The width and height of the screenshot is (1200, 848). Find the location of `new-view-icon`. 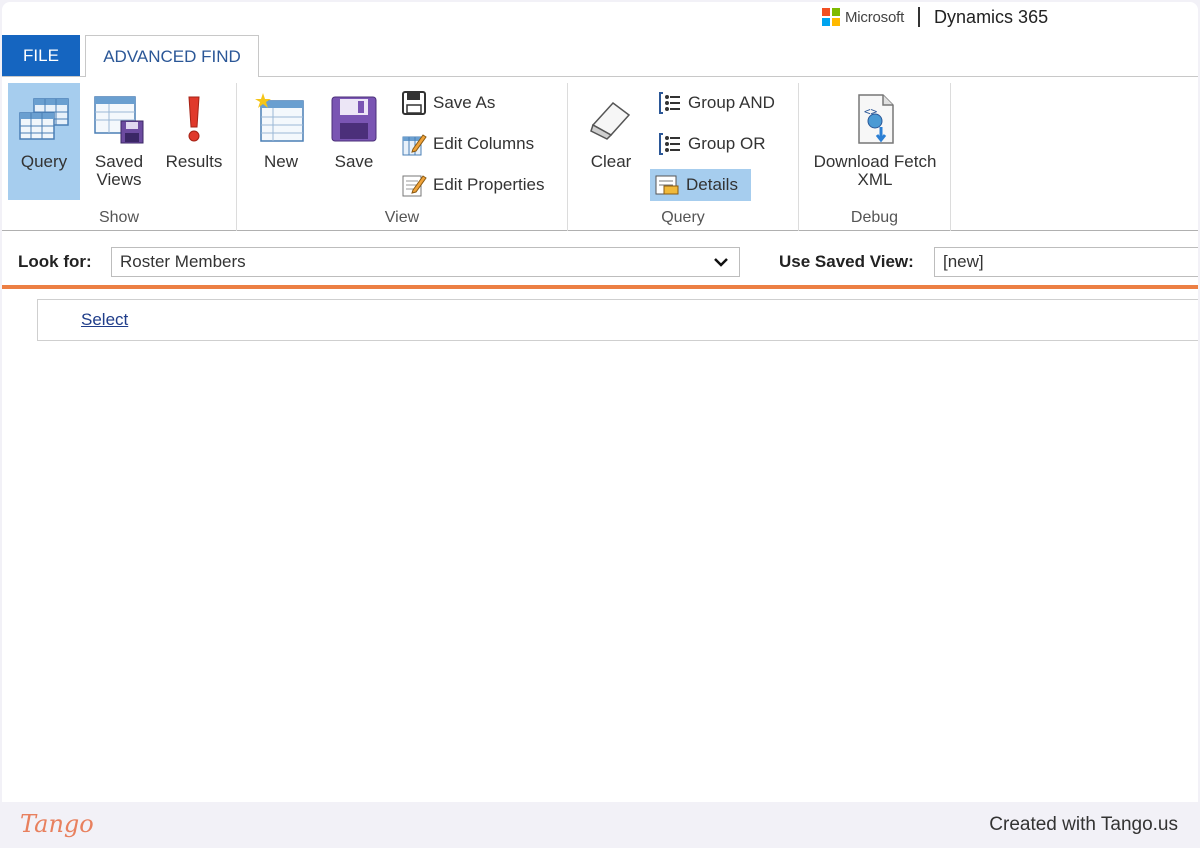

new-view-icon is located at coordinates (279, 117).